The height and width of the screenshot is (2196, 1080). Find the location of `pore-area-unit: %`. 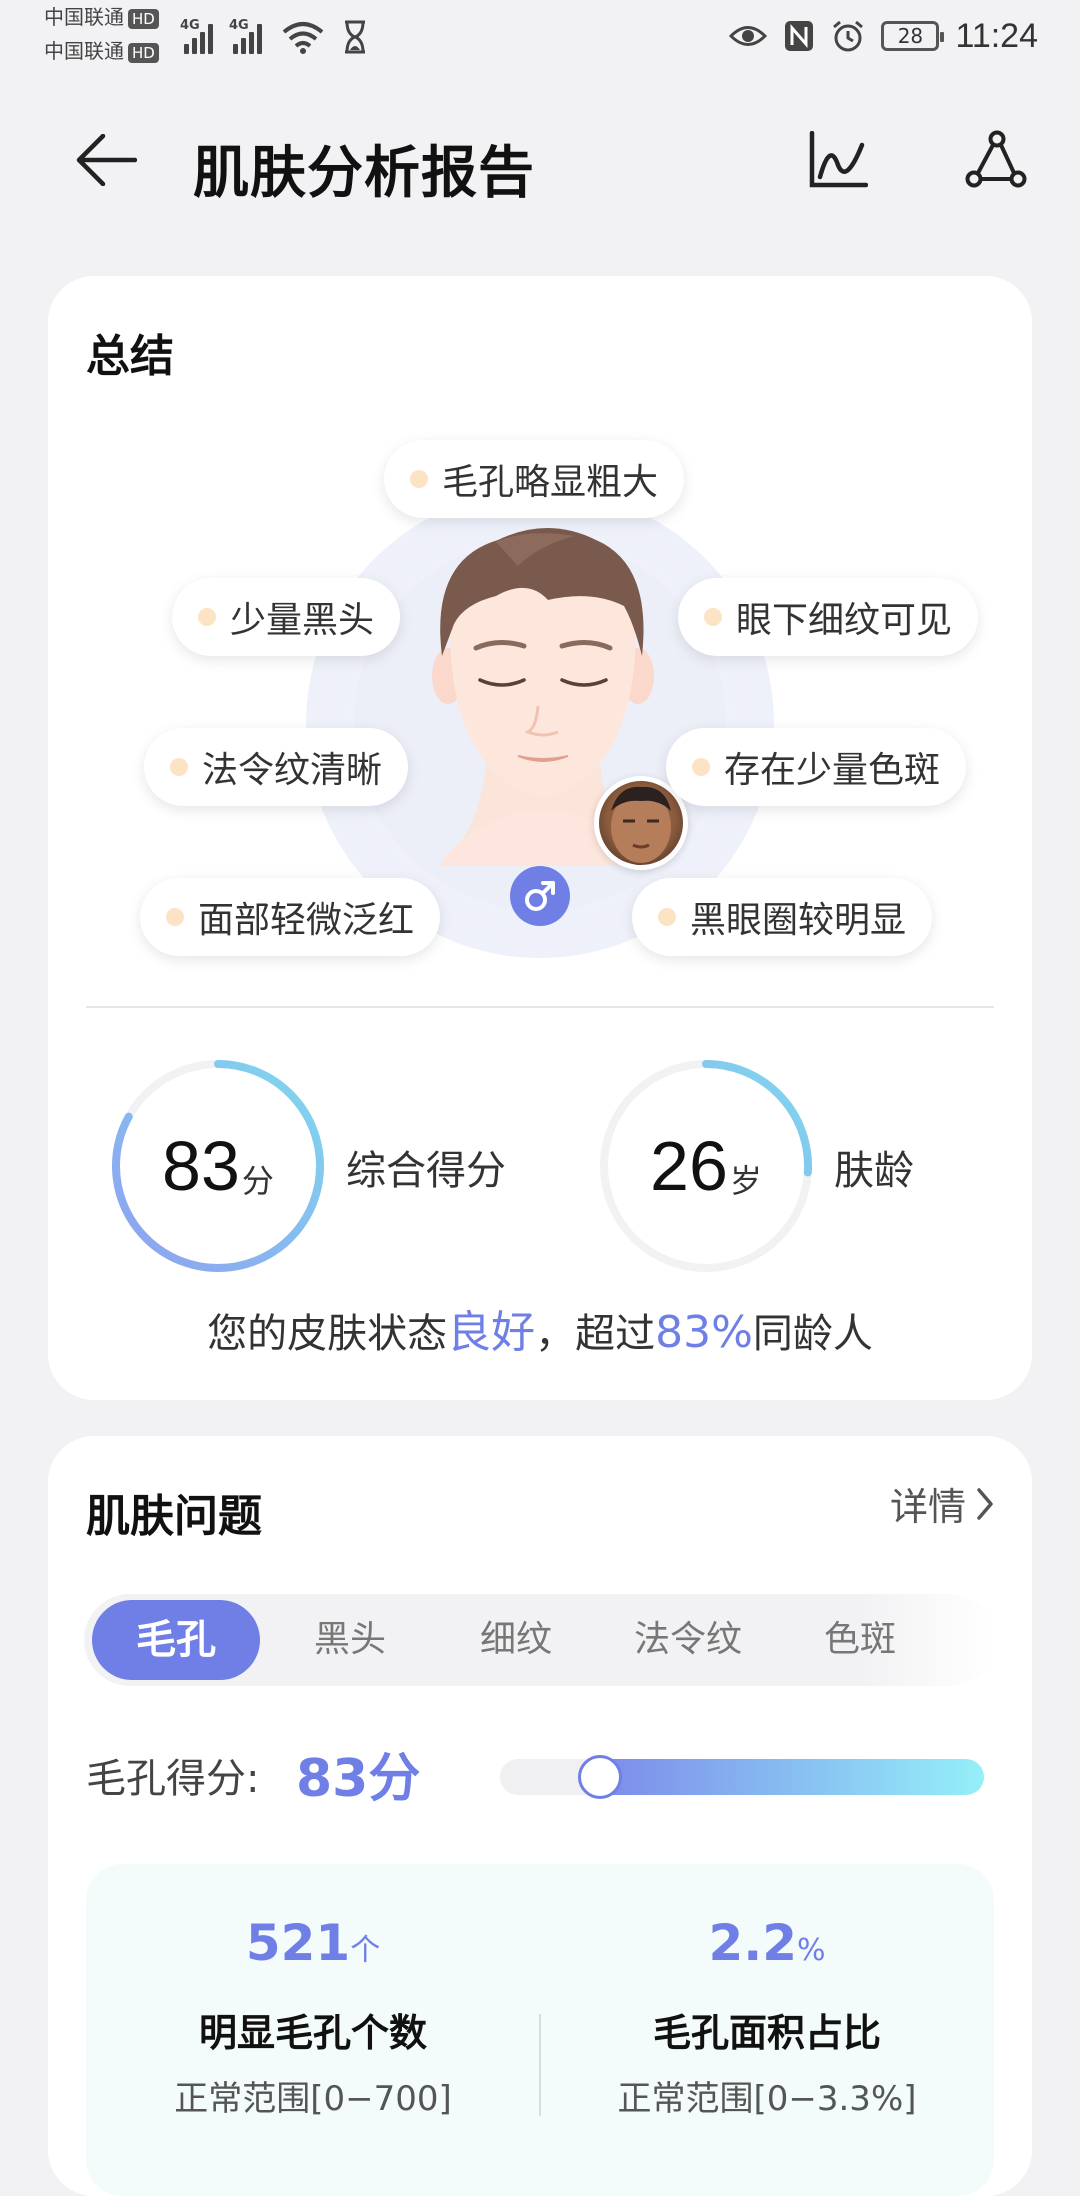

pore-area-unit: % is located at coordinates (811, 1950).